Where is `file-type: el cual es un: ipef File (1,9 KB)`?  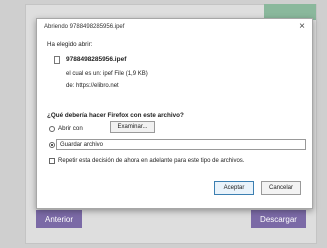
file-type: el cual es un: ipef File (1,9 KB) is located at coordinates (107, 74).